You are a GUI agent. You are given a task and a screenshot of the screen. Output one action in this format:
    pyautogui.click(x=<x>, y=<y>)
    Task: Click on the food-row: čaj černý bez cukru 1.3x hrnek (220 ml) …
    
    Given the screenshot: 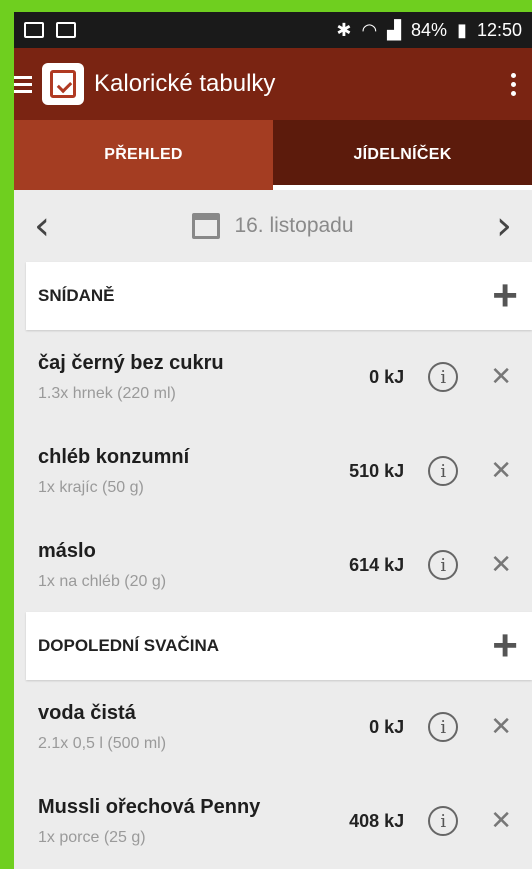 What is the action you would take?
    pyautogui.click(x=273, y=377)
    